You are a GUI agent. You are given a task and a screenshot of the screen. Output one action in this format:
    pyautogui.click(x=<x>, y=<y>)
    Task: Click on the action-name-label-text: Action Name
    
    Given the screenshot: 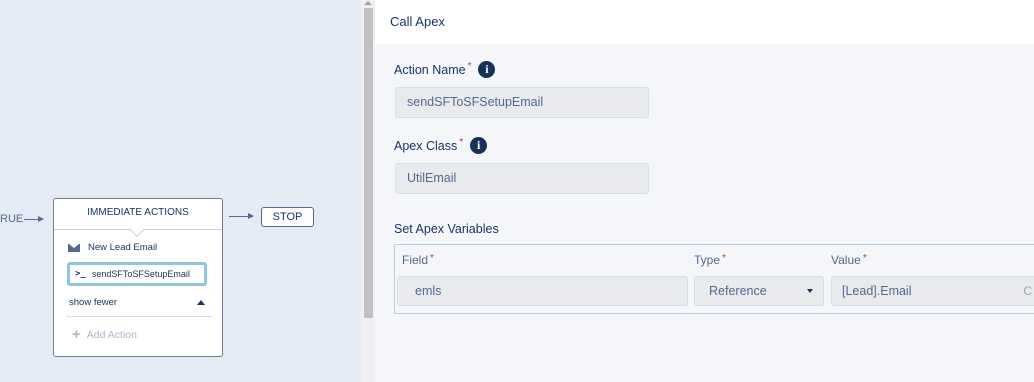 What is the action you would take?
    pyautogui.click(x=430, y=69)
    